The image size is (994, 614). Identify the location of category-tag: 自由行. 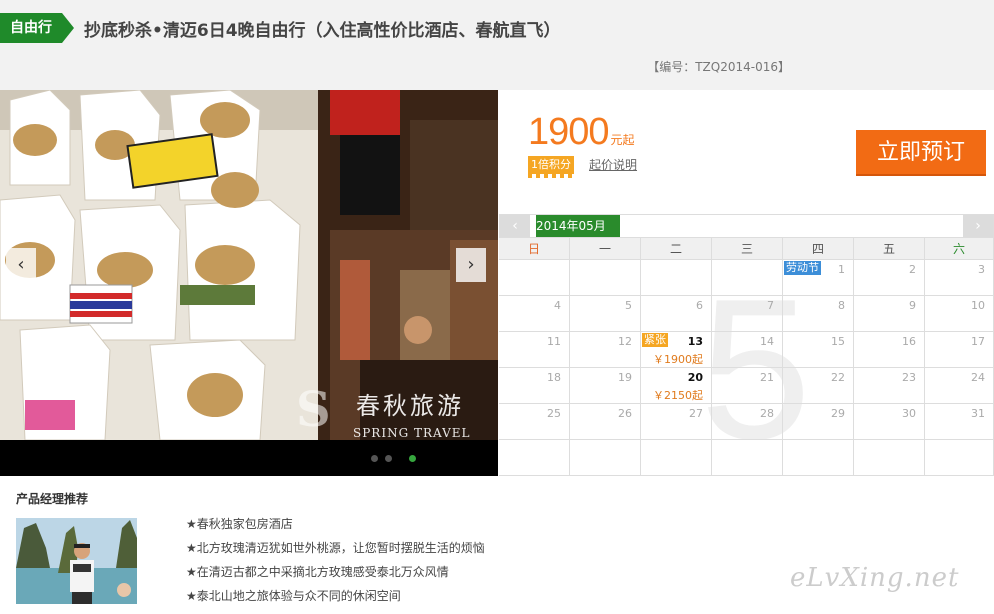
(38, 28).